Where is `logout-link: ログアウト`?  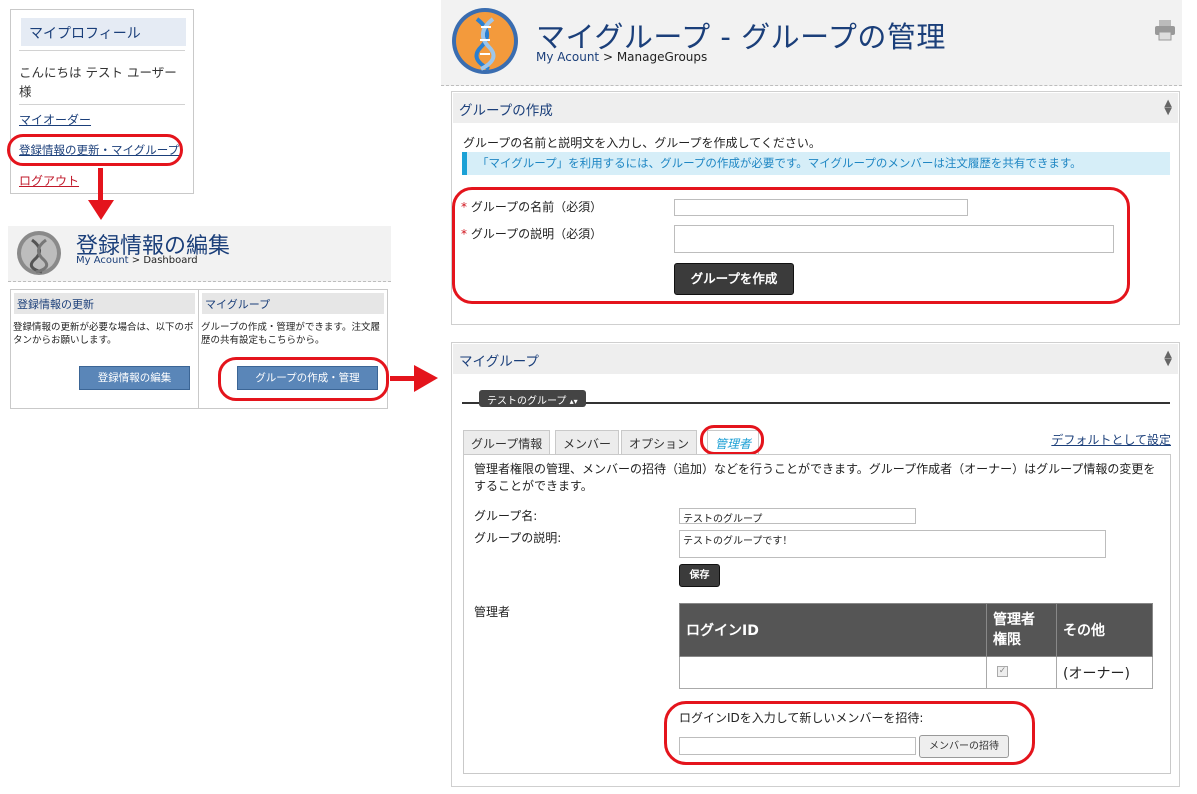
logout-link: ログアウト is located at coordinates (49, 180).